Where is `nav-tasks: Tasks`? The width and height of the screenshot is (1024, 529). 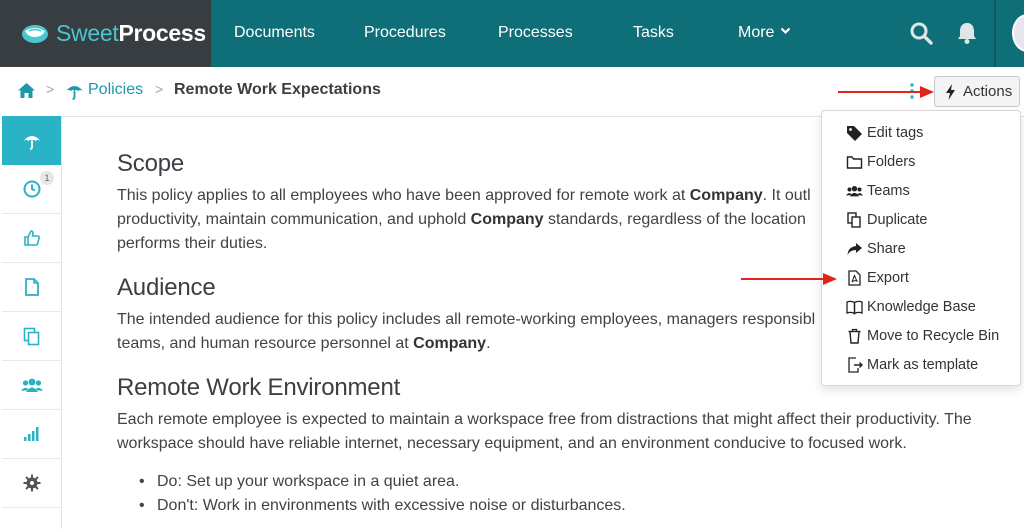 nav-tasks: Tasks is located at coordinates (653, 33).